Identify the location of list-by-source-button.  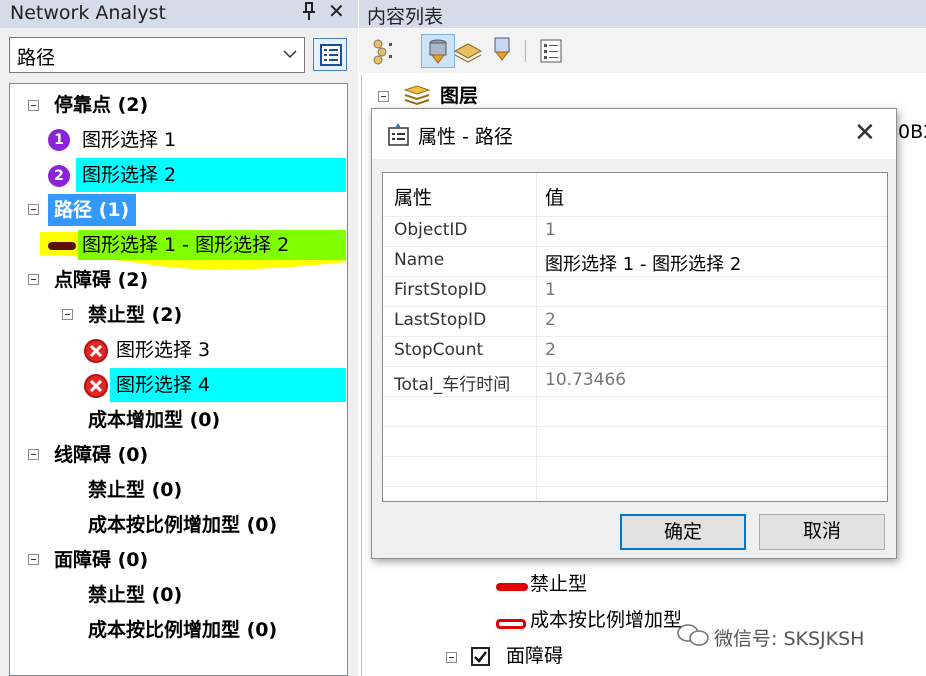
(386, 51).